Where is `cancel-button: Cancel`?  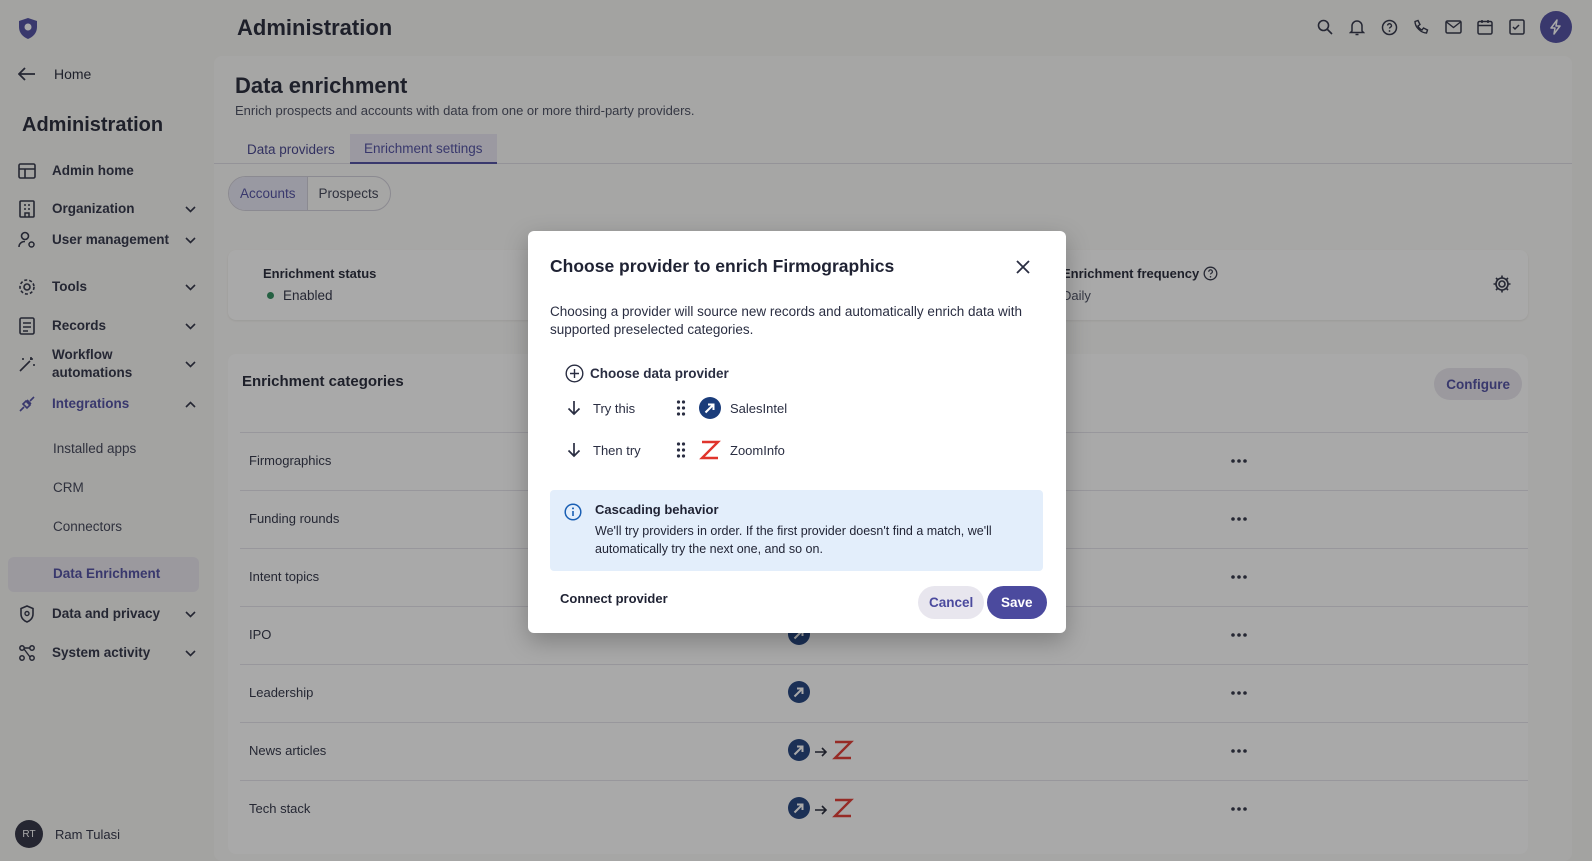
cancel-button: Cancel is located at coordinates (951, 602).